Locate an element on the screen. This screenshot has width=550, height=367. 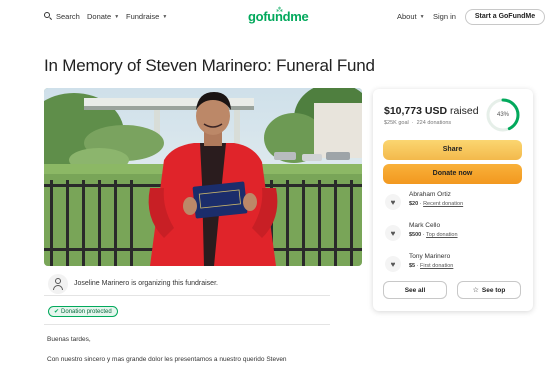
see-top-button: ☆ See top is located at coordinates (489, 290).